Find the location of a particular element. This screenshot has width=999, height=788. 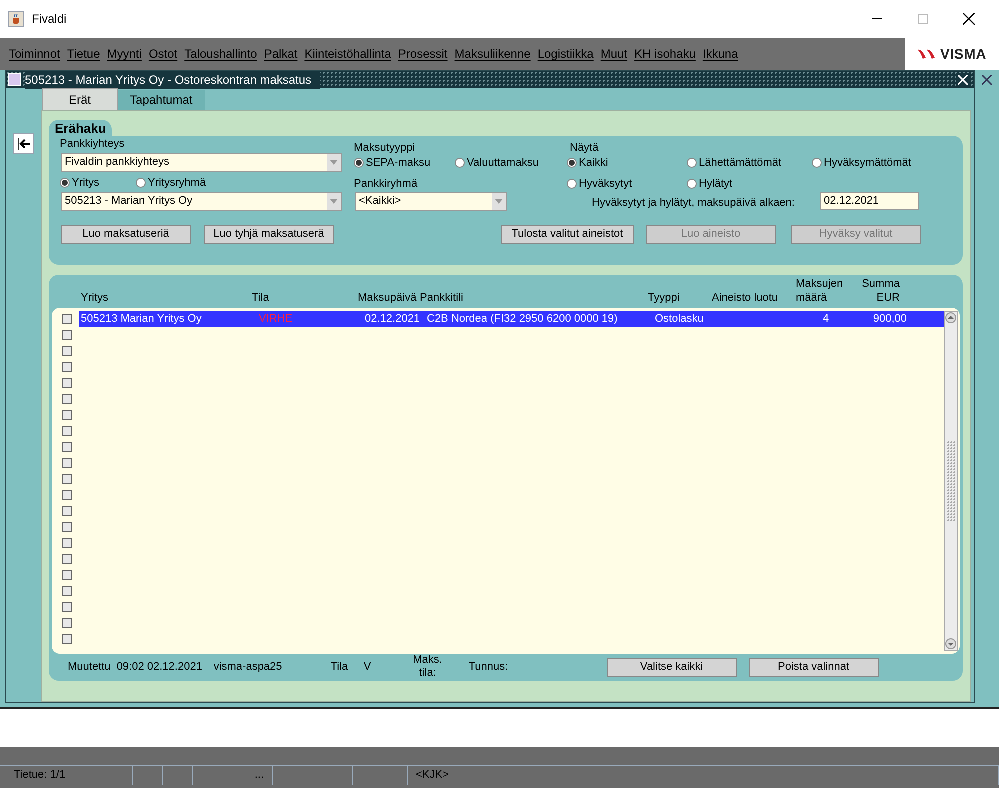

menu-item: Kiinteistöhallinta is located at coordinates (348, 54).